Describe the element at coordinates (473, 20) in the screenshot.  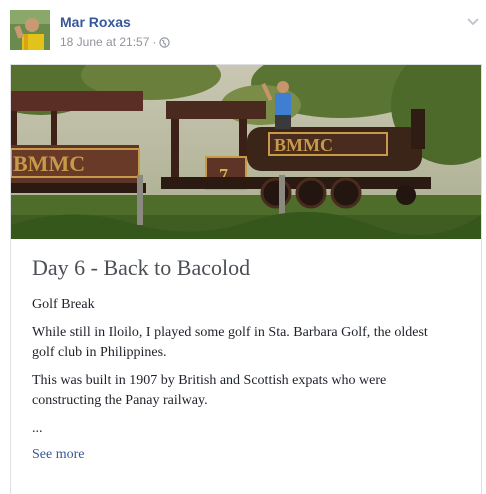
I see `chevron-down-icon` at that location.